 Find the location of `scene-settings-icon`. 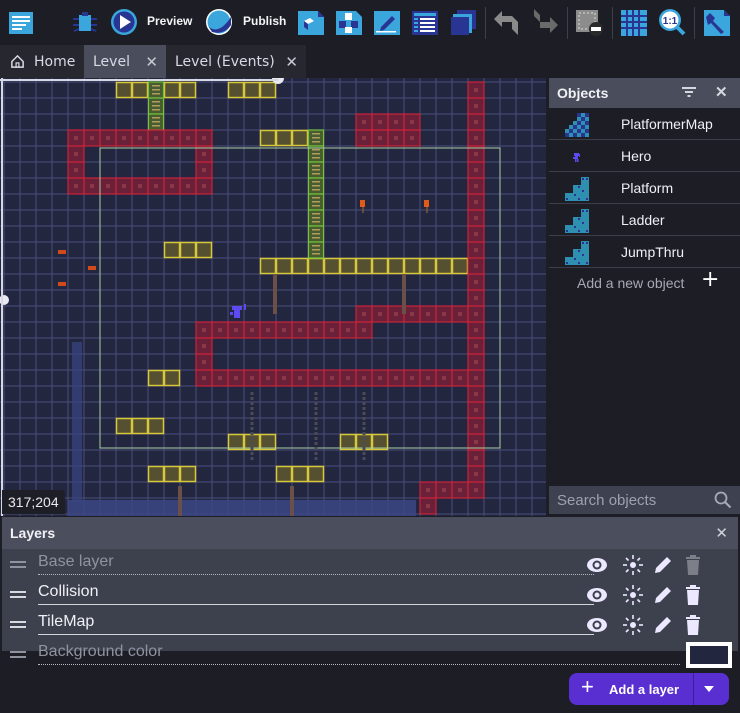

scene-settings-icon is located at coordinates (717, 22).